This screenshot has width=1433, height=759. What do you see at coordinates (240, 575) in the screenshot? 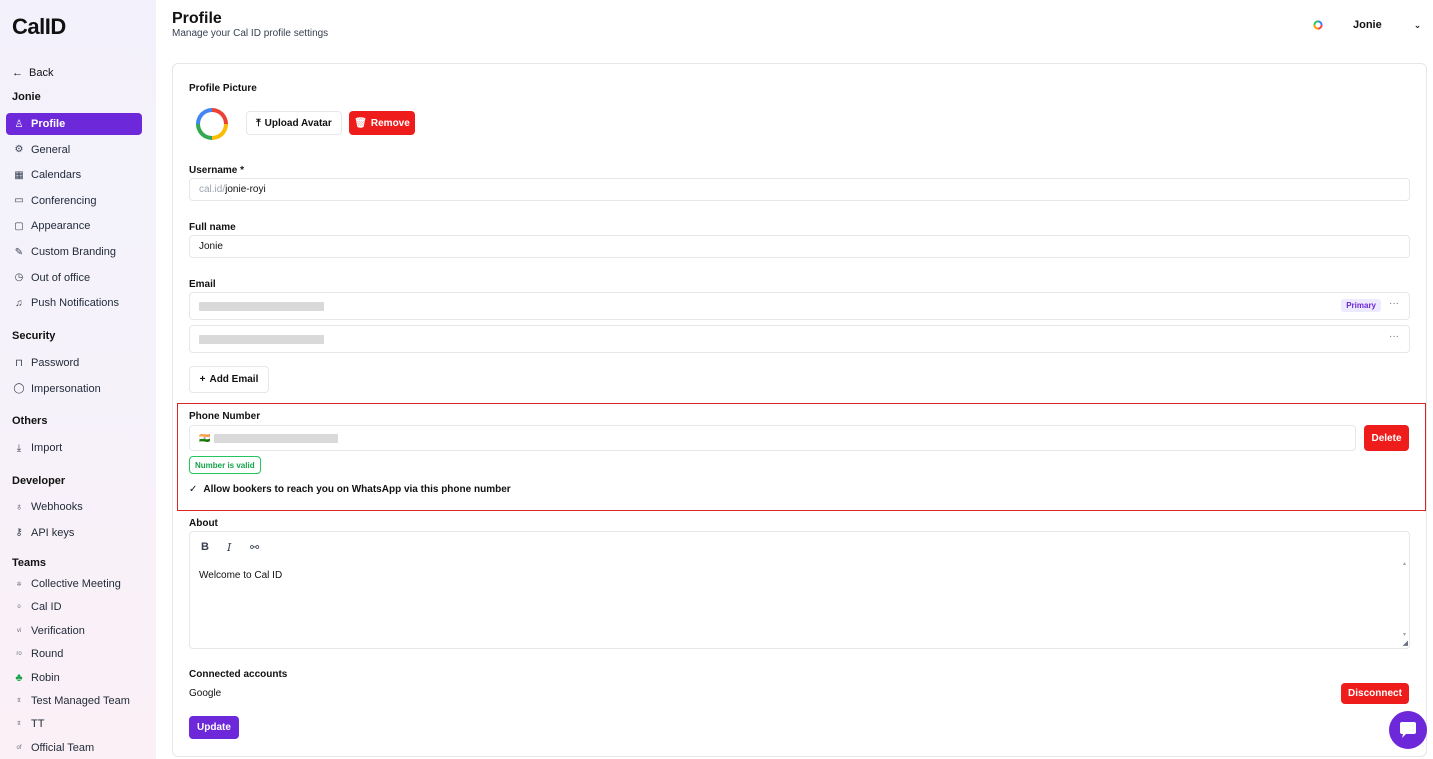
I see `about-text: Welcome to Cal ID` at bounding box center [240, 575].